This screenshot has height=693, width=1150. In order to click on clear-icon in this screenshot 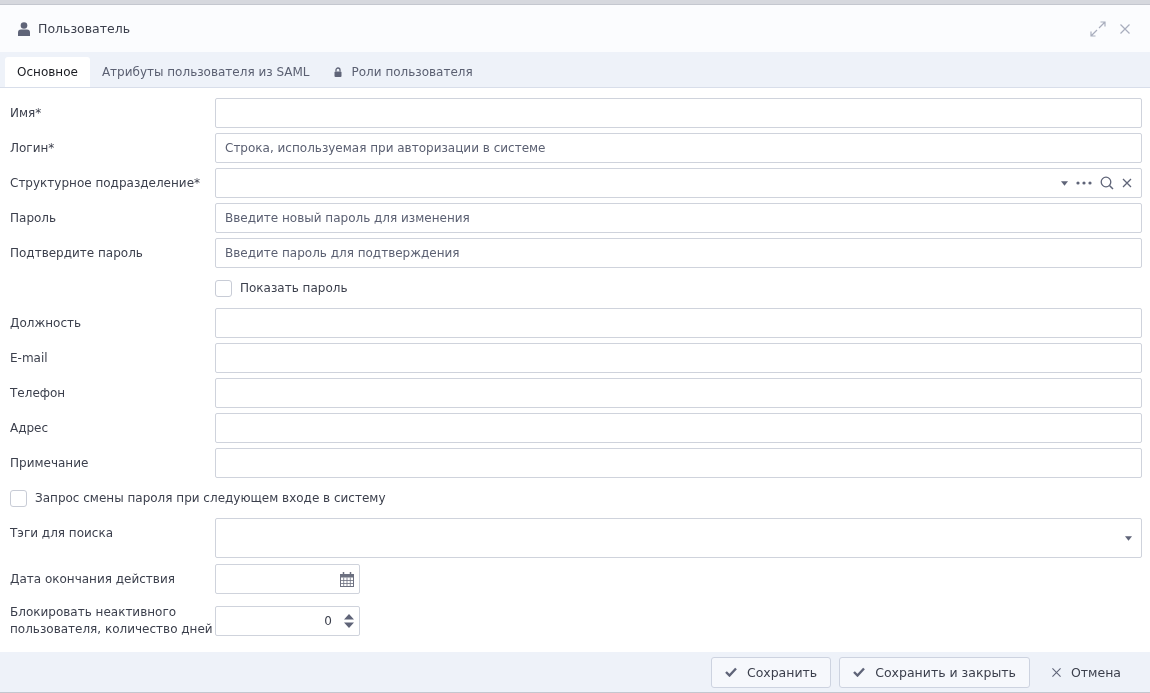, I will do `click(1127, 183)`.